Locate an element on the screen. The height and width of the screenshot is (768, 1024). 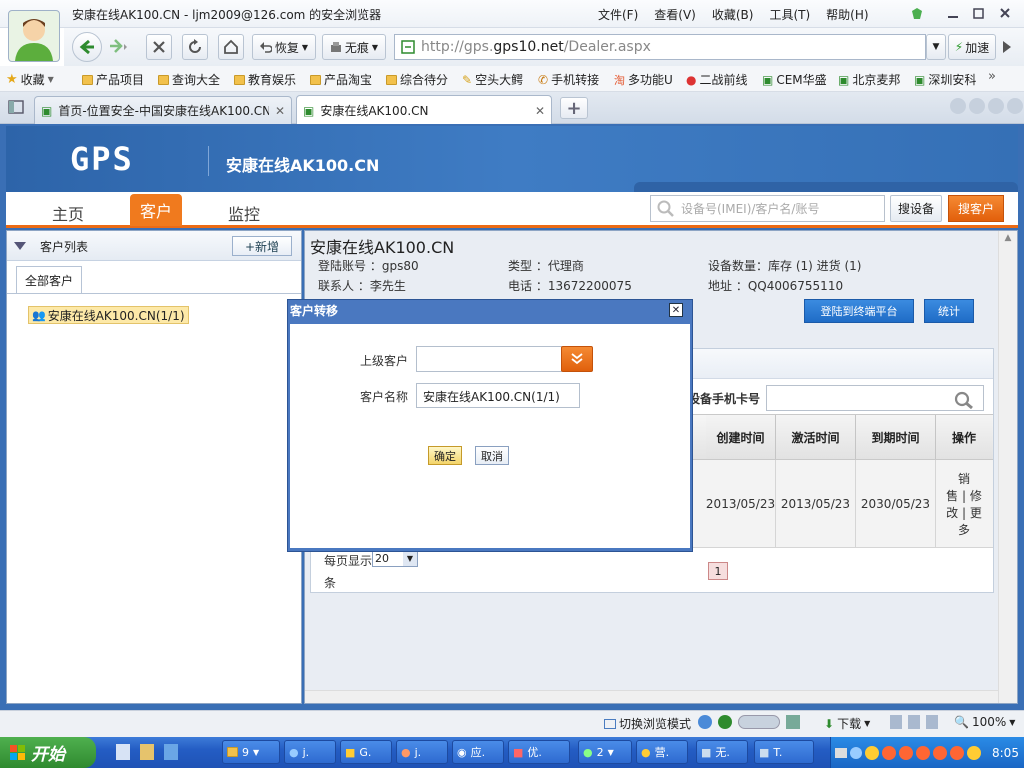
collapse-icon is located at coordinates (20, 246).